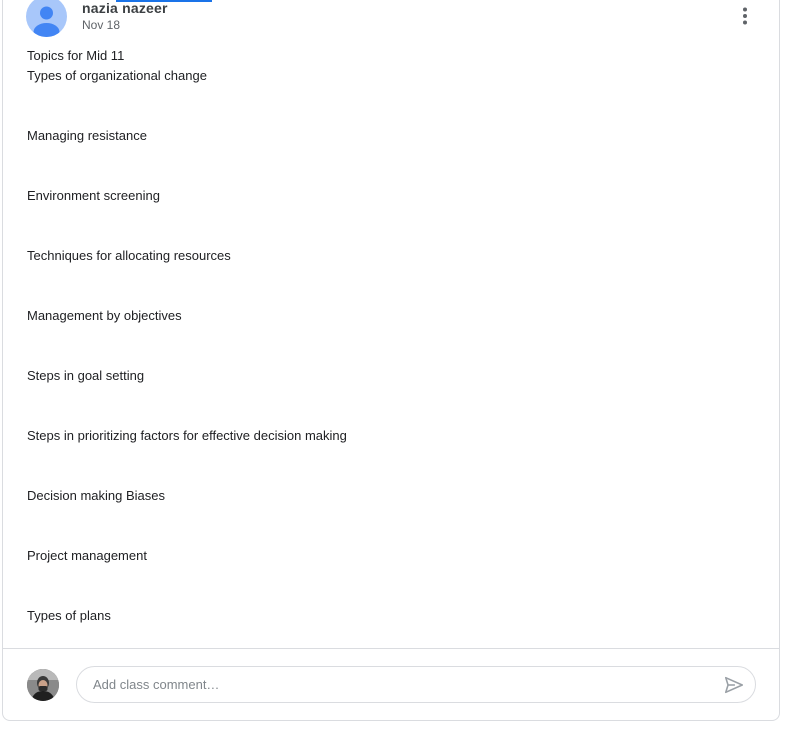 This screenshot has width=789, height=738. Describe the element at coordinates (69, 615) in the screenshot. I see `topic-item: Types of plans` at that location.